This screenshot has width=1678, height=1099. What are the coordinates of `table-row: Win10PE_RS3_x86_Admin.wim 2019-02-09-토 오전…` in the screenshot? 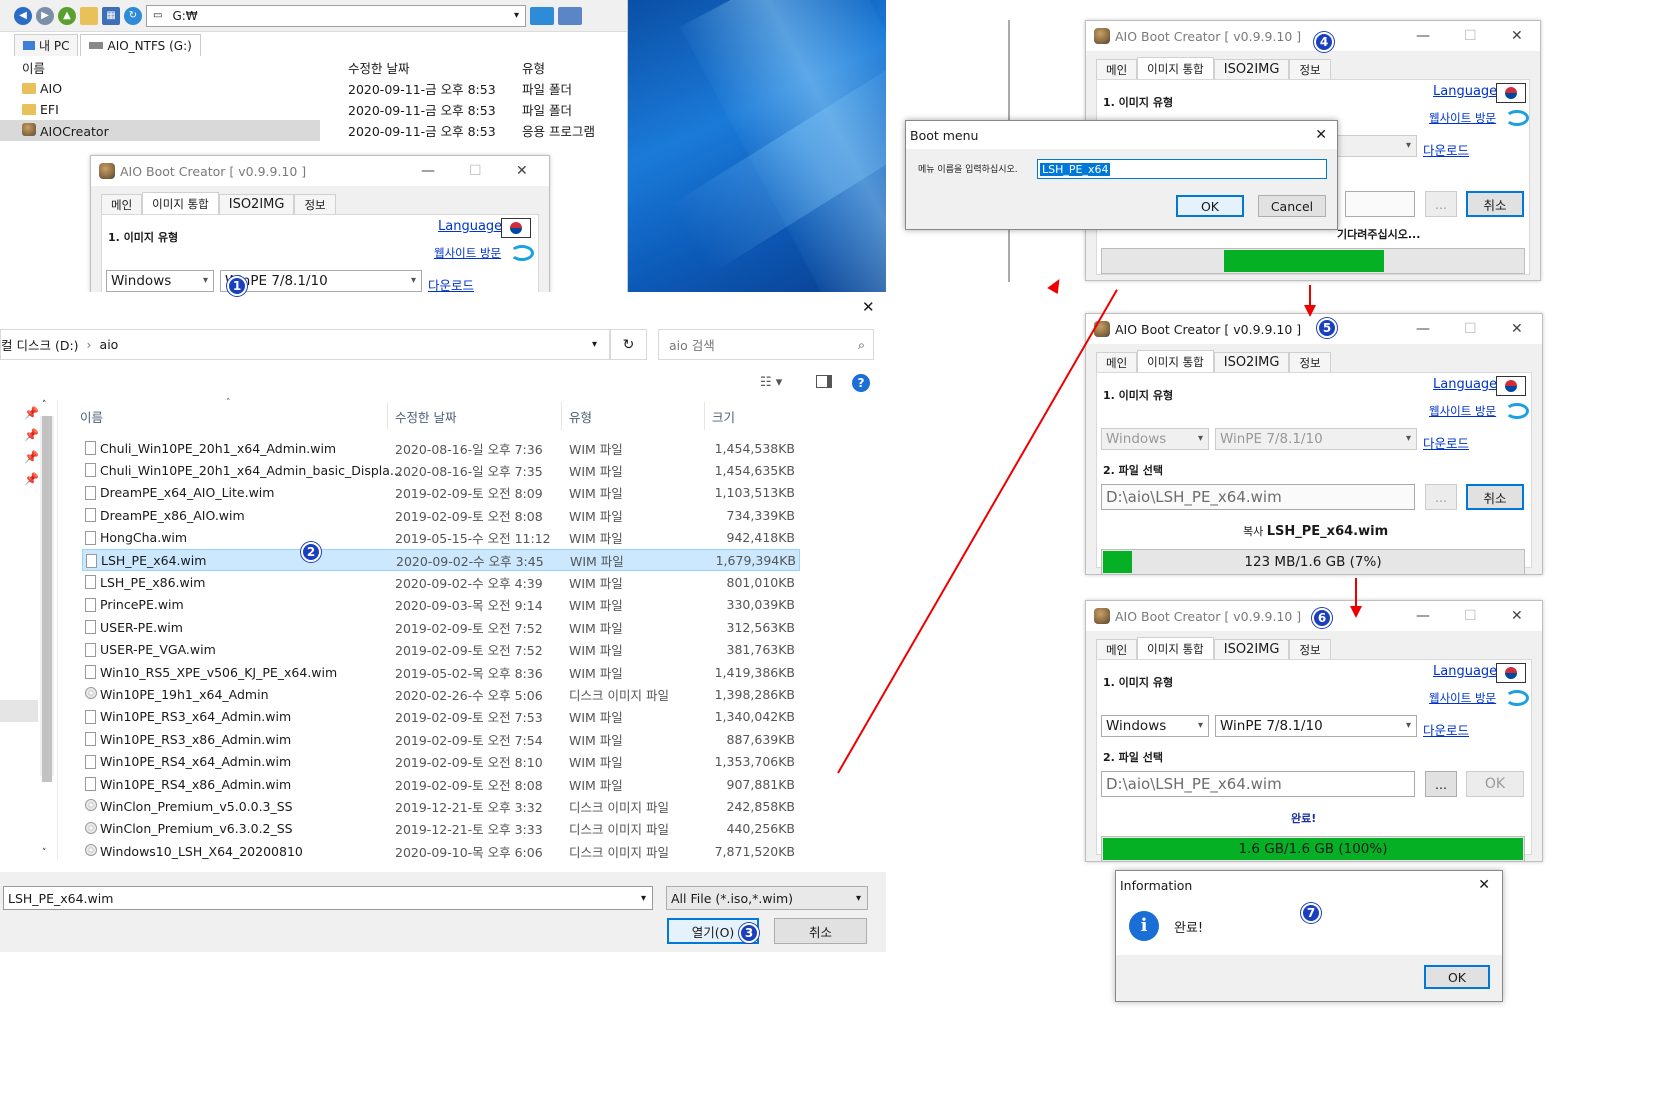 It's located at (441, 739).